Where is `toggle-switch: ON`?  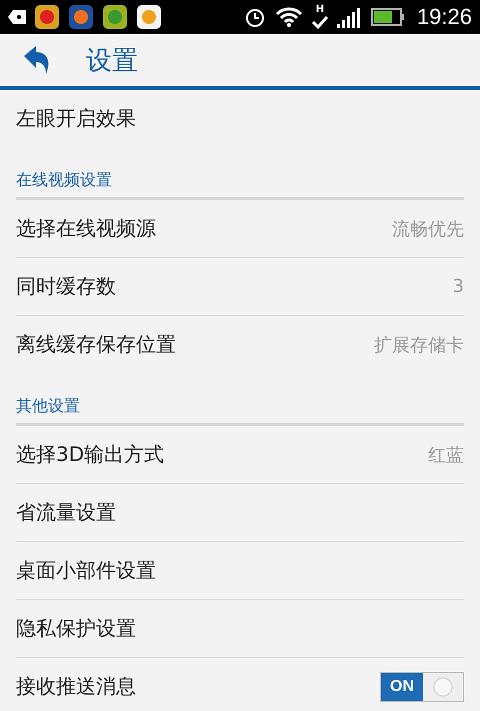
toggle-switch: ON is located at coordinates (422, 687).